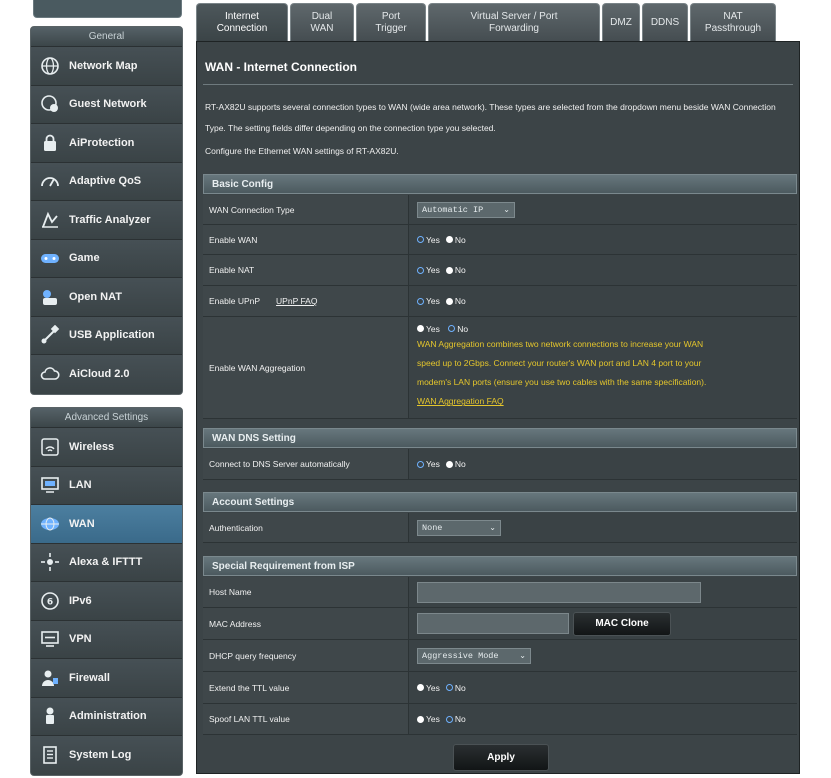  What do you see at coordinates (498, 84) in the screenshot?
I see `title-divider` at bounding box center [498, 84].